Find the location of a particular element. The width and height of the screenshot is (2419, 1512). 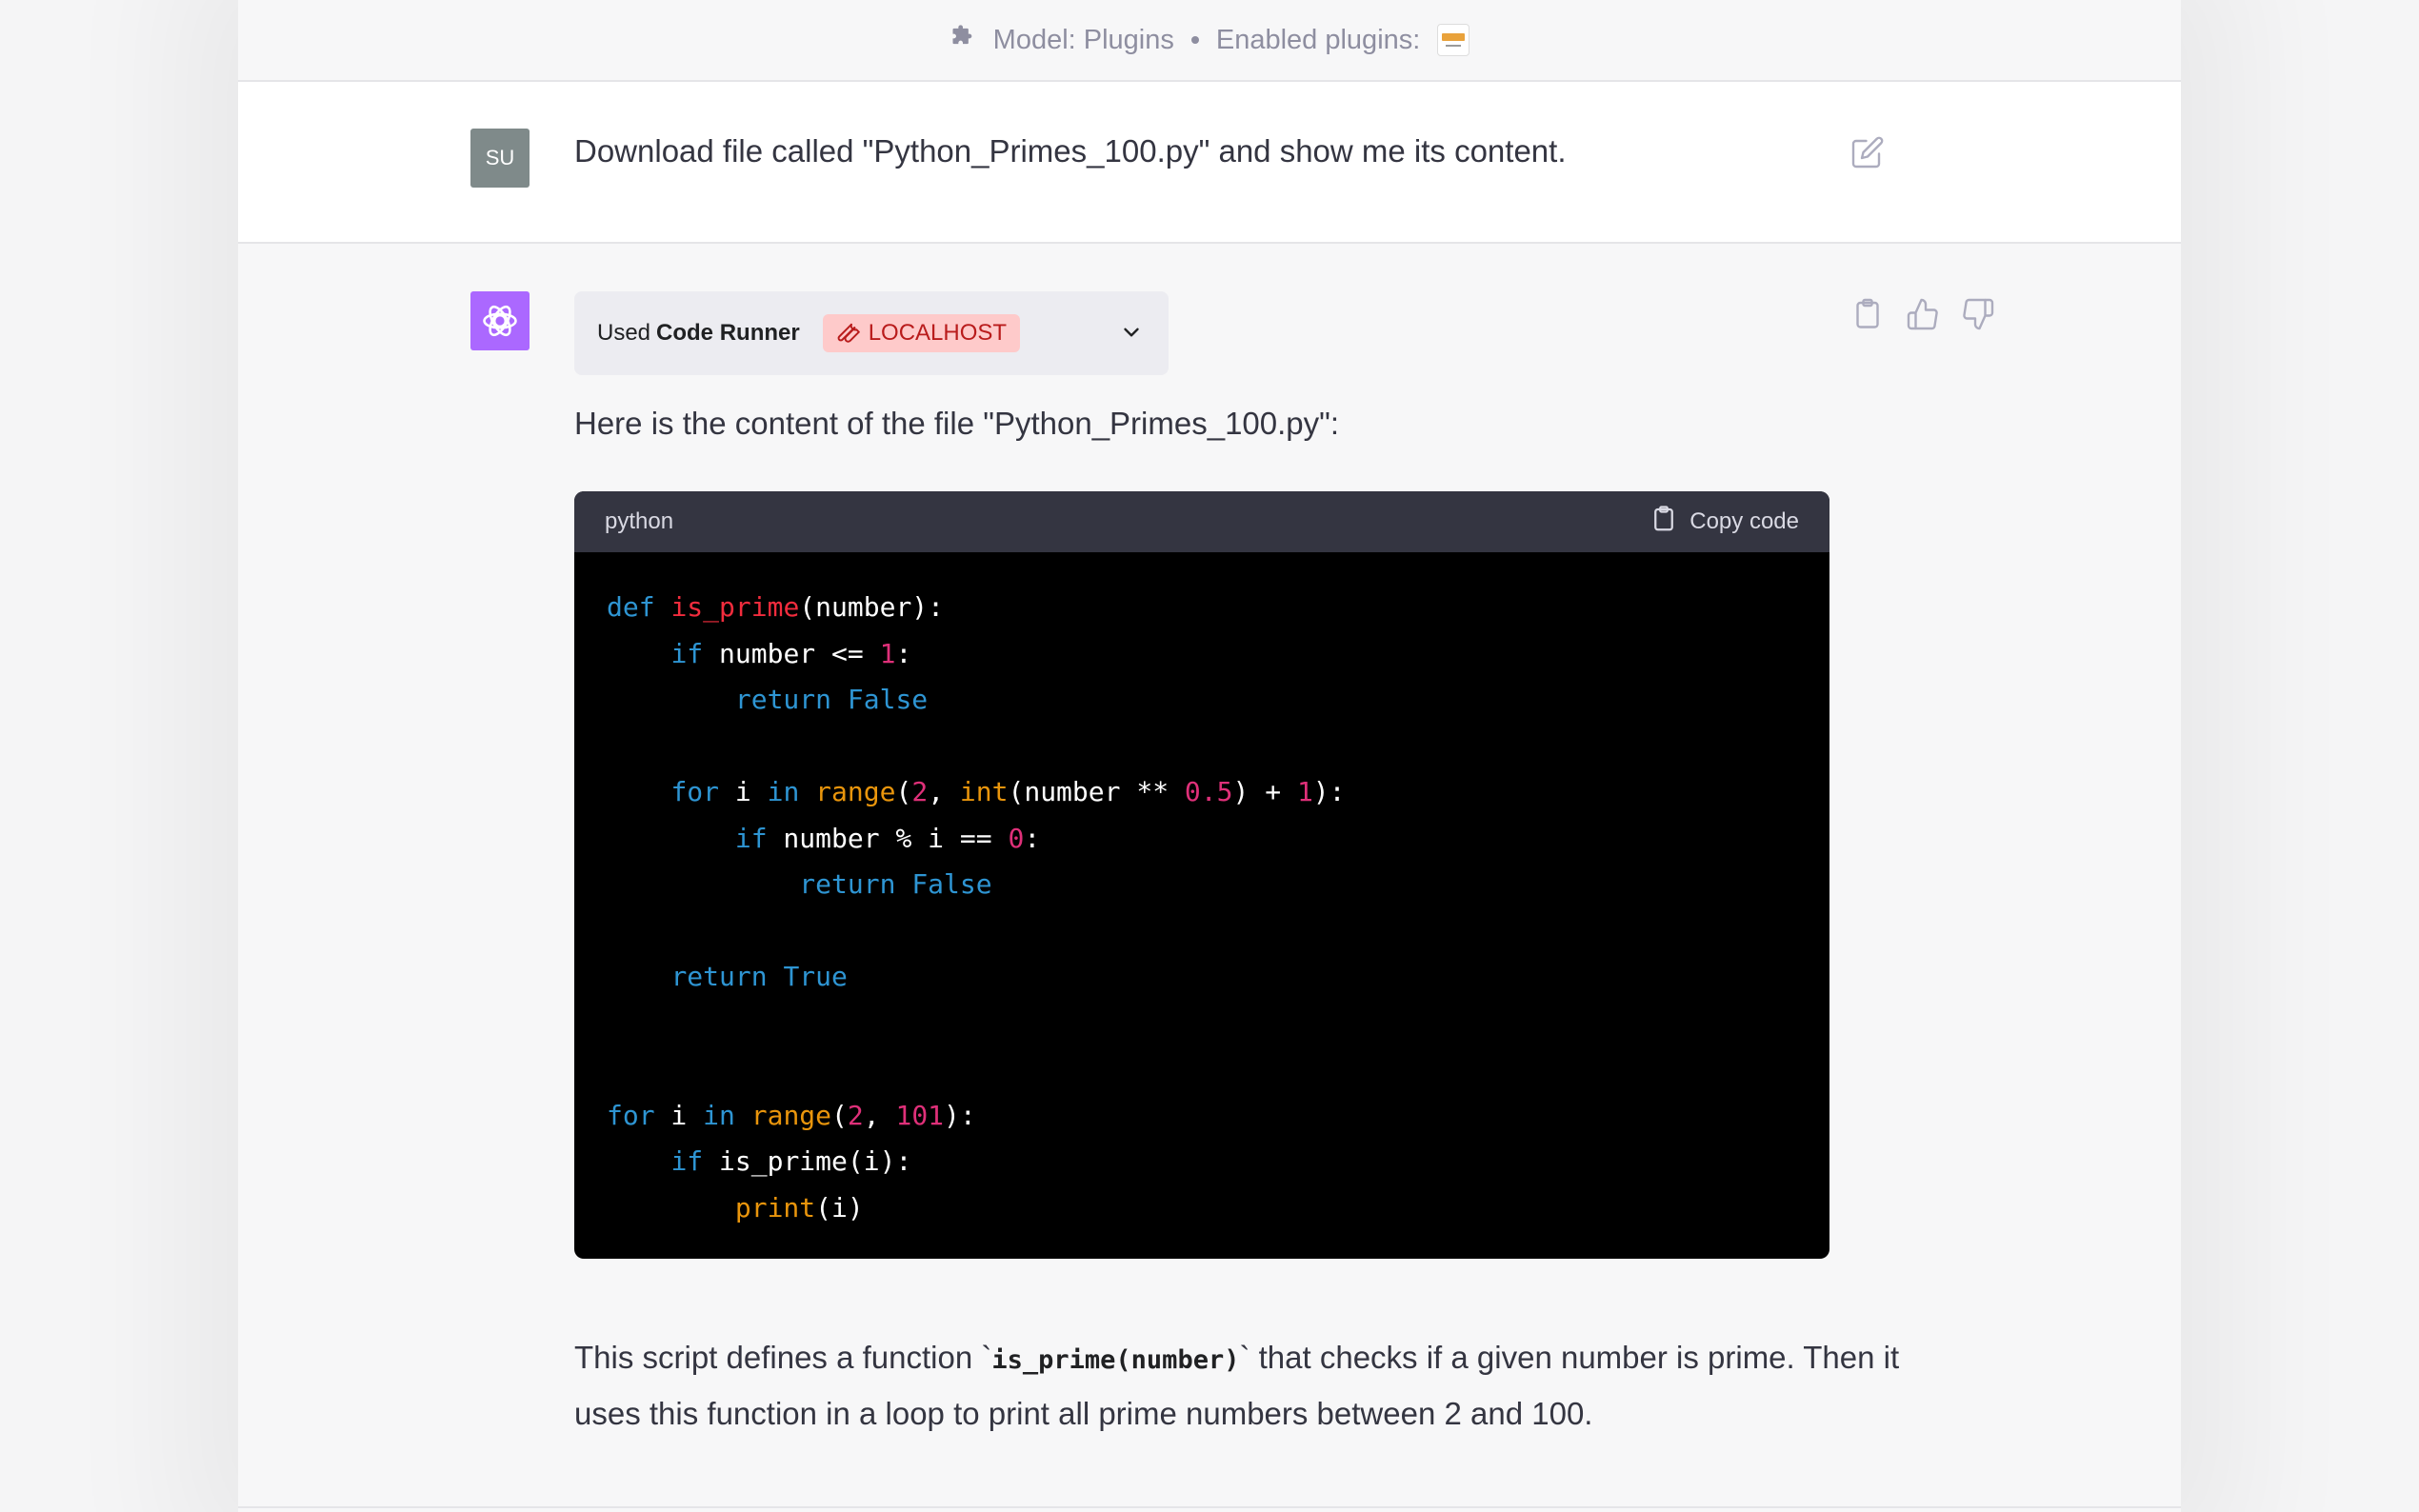

divider is located at coordinates (1209, 1507).